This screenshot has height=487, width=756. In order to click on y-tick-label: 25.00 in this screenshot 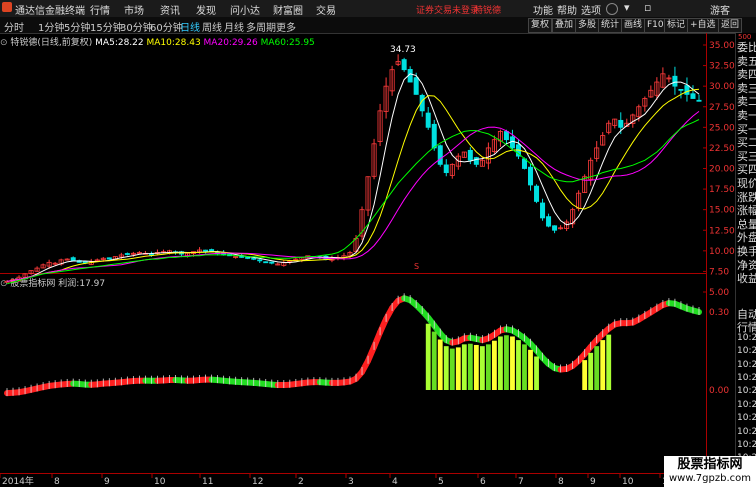, I will do `click(722, 128)`.